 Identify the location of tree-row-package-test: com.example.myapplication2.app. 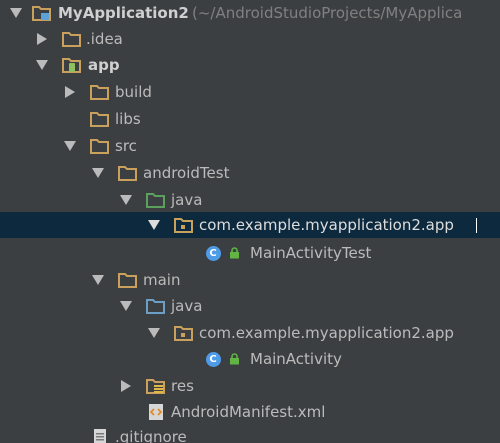
(250, 225).